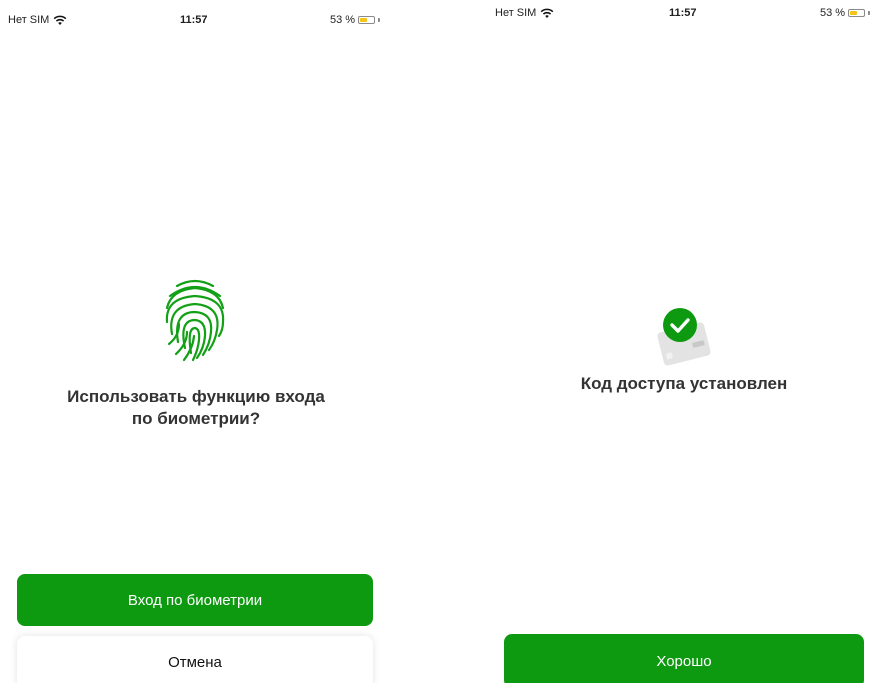 This screenshot has height=683, width=874. I want to click on card-check-icon, so click(684, 337).